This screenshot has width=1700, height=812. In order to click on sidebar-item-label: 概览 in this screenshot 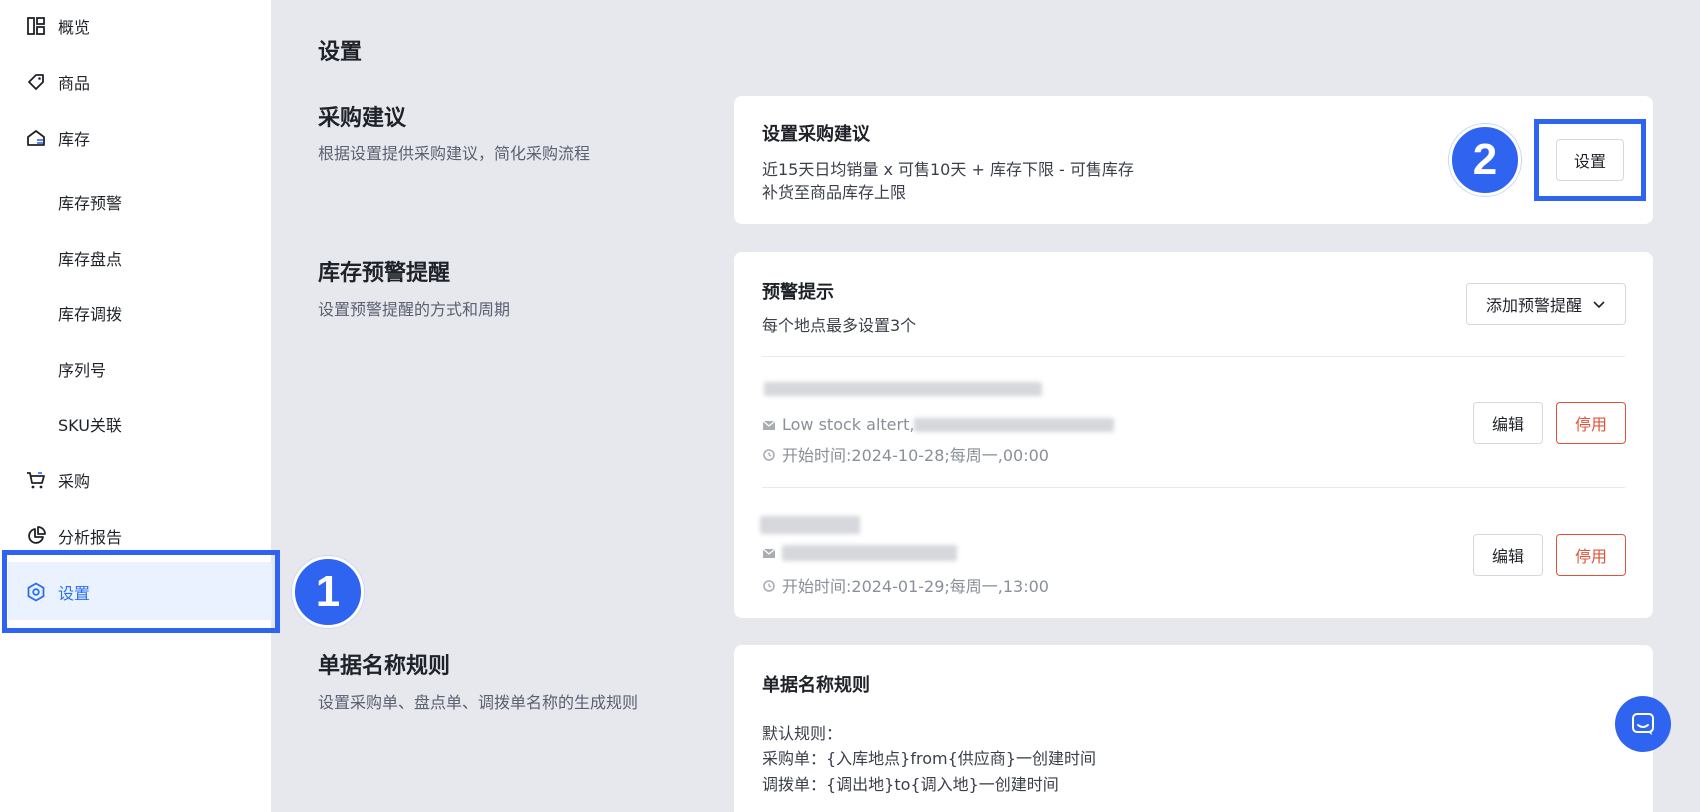, I will do `click(74, 27)`.